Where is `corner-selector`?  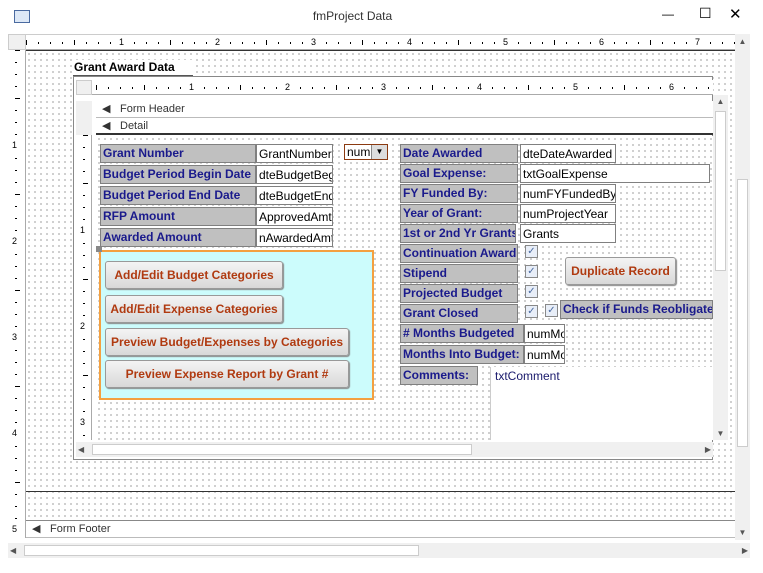
corner-selector is located at coordinates (17, 42).